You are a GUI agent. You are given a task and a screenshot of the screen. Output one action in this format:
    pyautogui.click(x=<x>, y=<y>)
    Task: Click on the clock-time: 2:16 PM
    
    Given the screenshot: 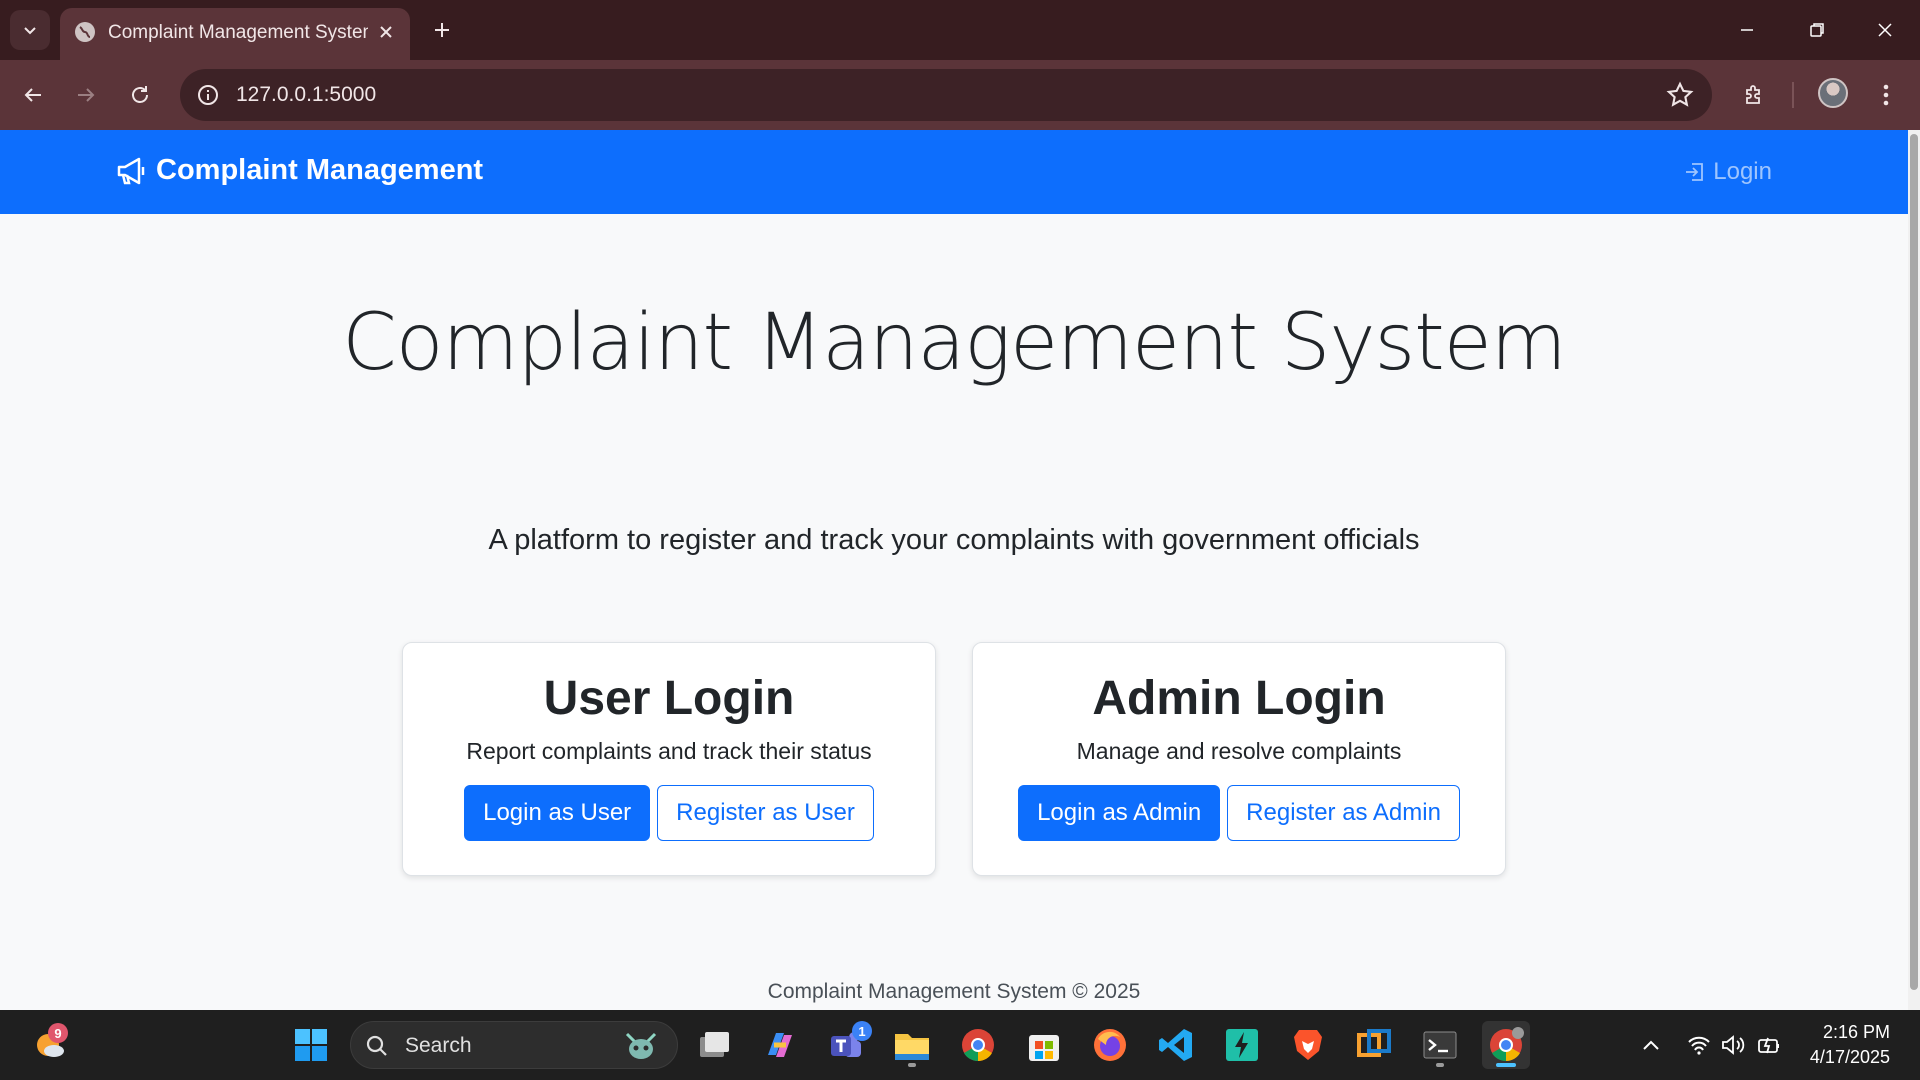 What is the action you would take?
    pyautogui.click(x=1856, y=1032)
    